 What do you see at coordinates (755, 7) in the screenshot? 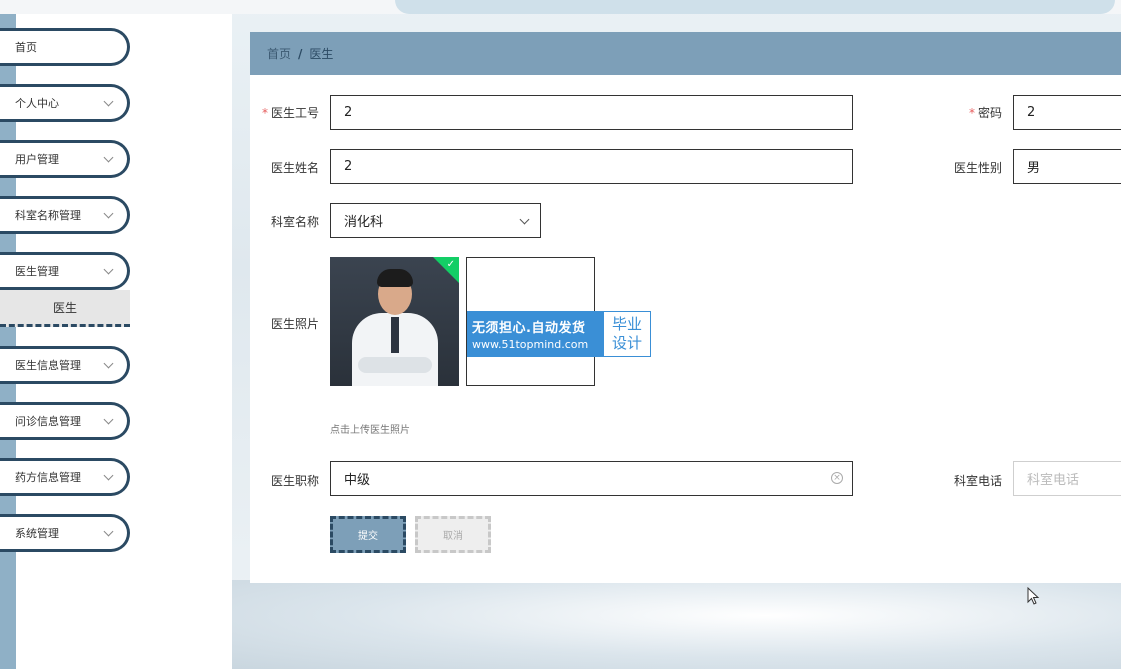
I see `top-banner` at bounding box center [755, 7].